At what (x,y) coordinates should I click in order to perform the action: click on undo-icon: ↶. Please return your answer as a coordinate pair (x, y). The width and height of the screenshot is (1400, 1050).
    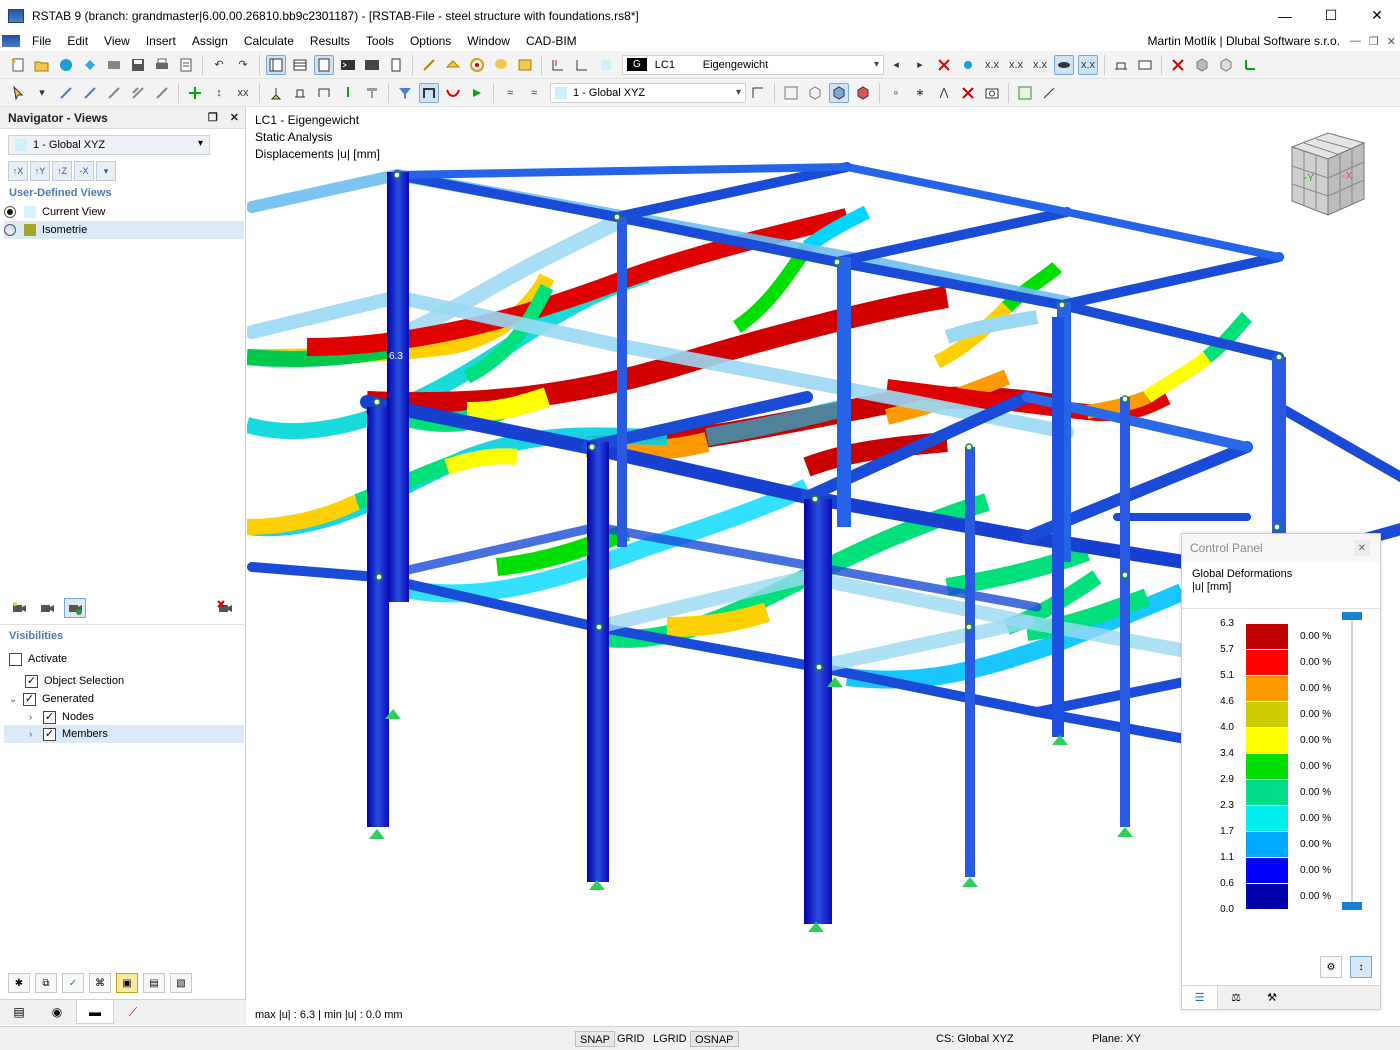
    Looking at the image, I should click on (219, 65).